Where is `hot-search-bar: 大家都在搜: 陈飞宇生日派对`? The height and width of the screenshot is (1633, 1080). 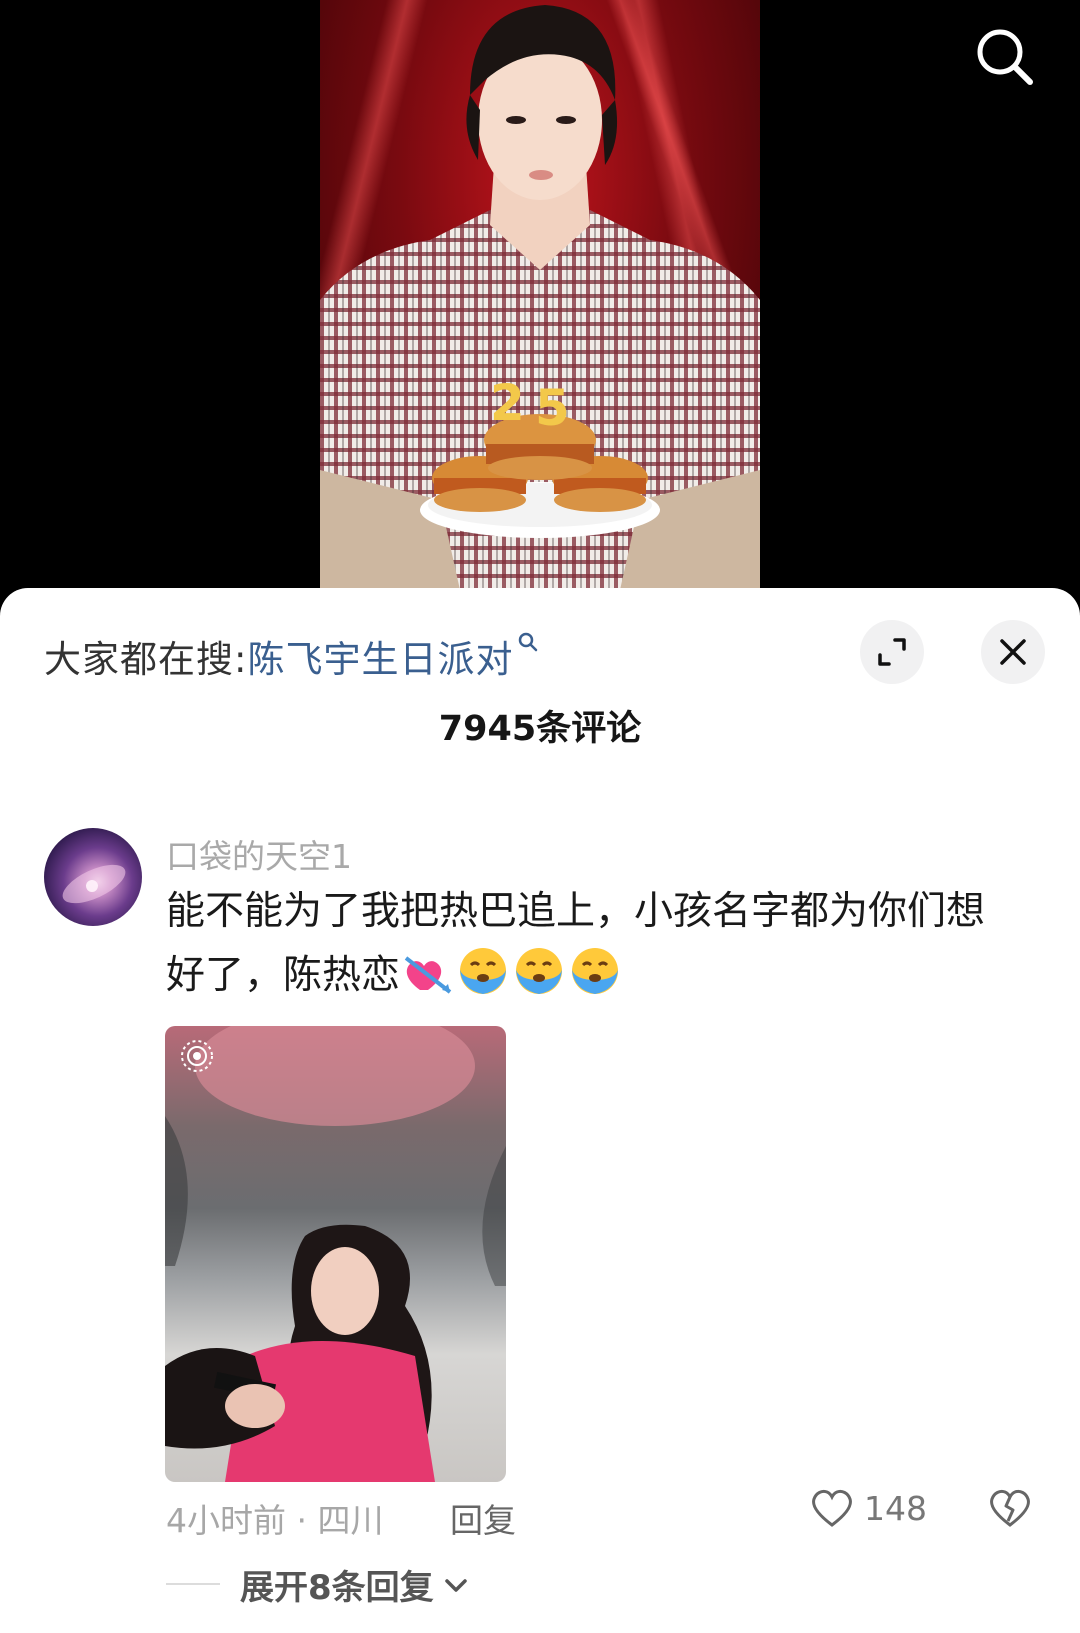
hot-search-bar: 大家都在搜: 陈飞宇生日派对 is located at coordinates (291, 656).